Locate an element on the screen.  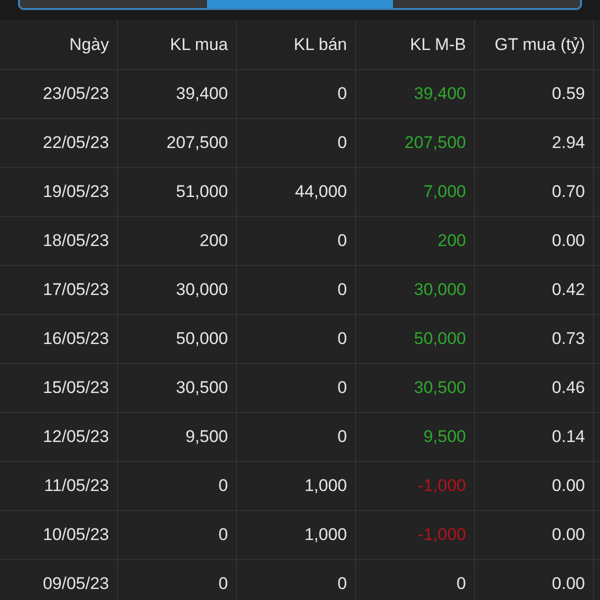
table-cell: 51,000 is located at coordinates (177, 192).